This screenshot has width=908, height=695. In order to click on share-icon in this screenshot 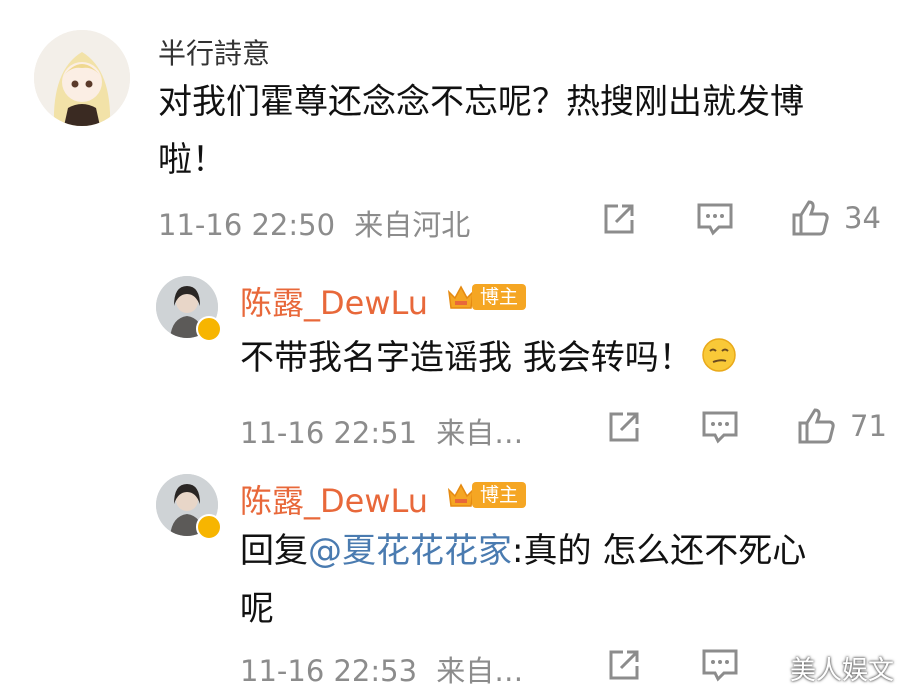, I will do `click(624, 665)`.